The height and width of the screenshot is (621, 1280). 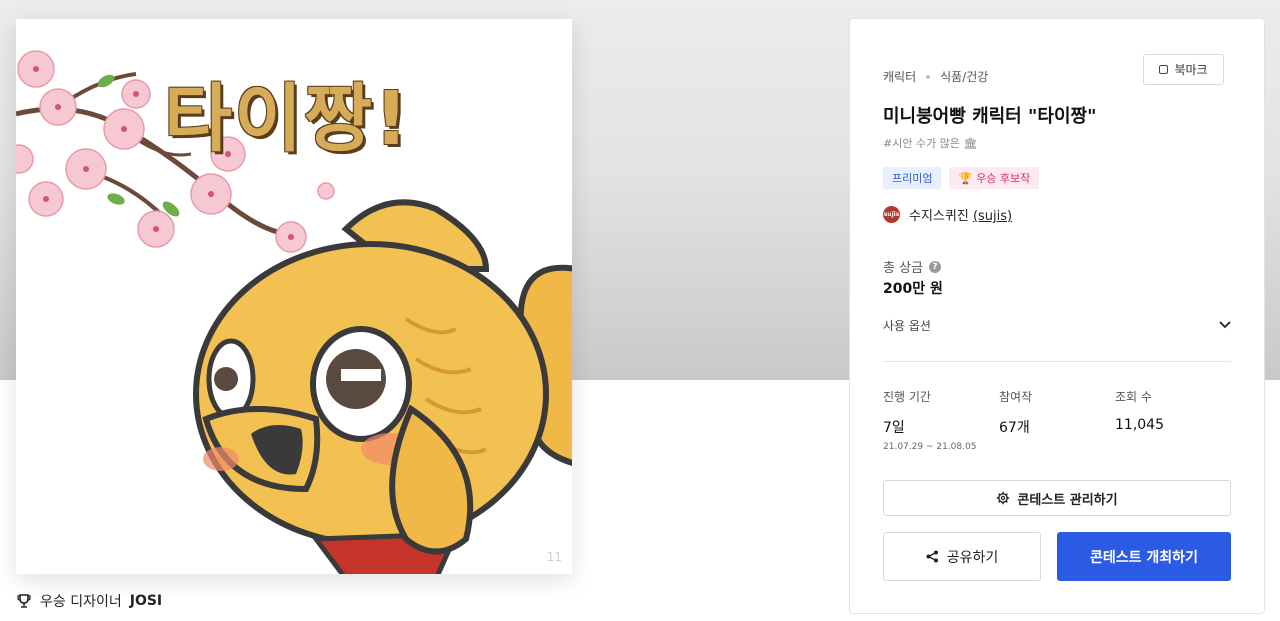 What do you see at coordinates (146, 601) in the screenshot?
I see `winner-name: JOSI` at bounding box center [146, 601].